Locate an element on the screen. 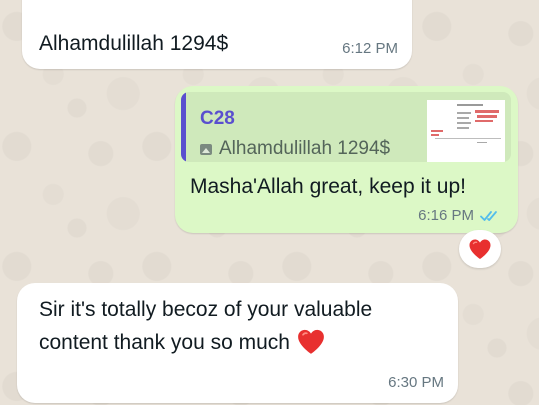 Image resolution: width=539 pixels, height=405 pixels. quoted-text: Alhamdulillah 1294$ is located at coordinates (305, 148).